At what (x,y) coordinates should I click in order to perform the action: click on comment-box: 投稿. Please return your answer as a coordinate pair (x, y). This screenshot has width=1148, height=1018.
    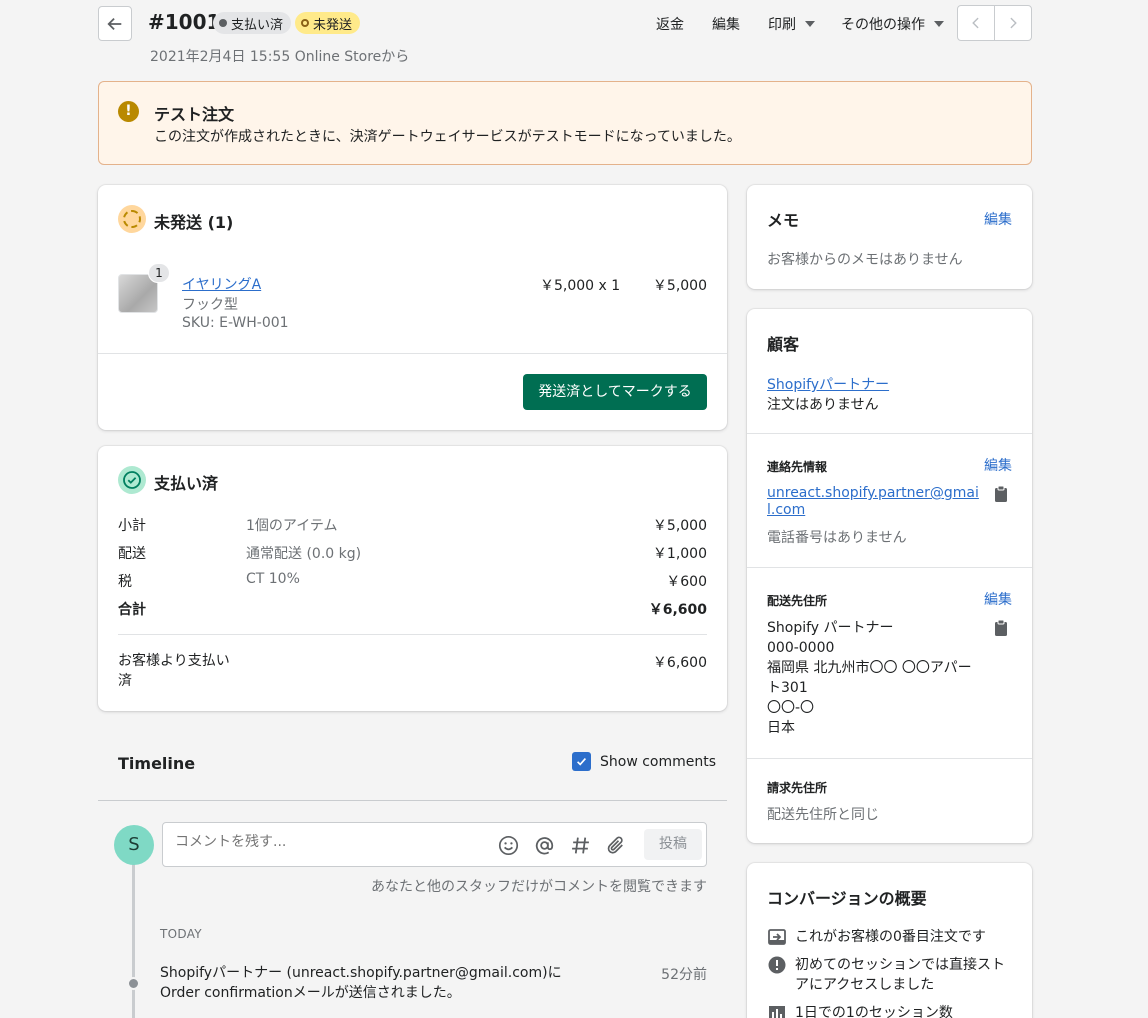
    Looking at the image, I should click on (434, 844).